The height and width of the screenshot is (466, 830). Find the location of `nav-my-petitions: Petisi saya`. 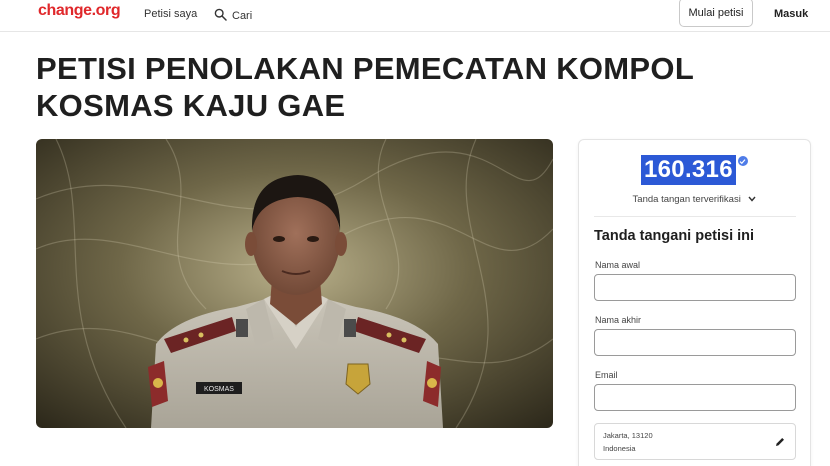

nav-my-petitions: Petisi saya is located at coordinates (170, 14).